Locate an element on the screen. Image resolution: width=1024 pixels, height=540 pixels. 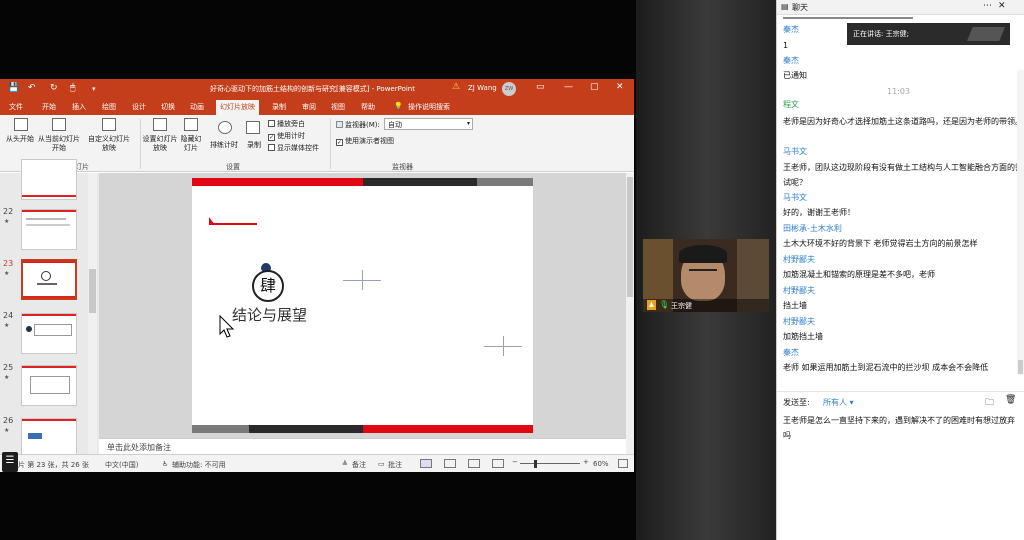
tab-home: 开始 is located at coordinates (49, 107).